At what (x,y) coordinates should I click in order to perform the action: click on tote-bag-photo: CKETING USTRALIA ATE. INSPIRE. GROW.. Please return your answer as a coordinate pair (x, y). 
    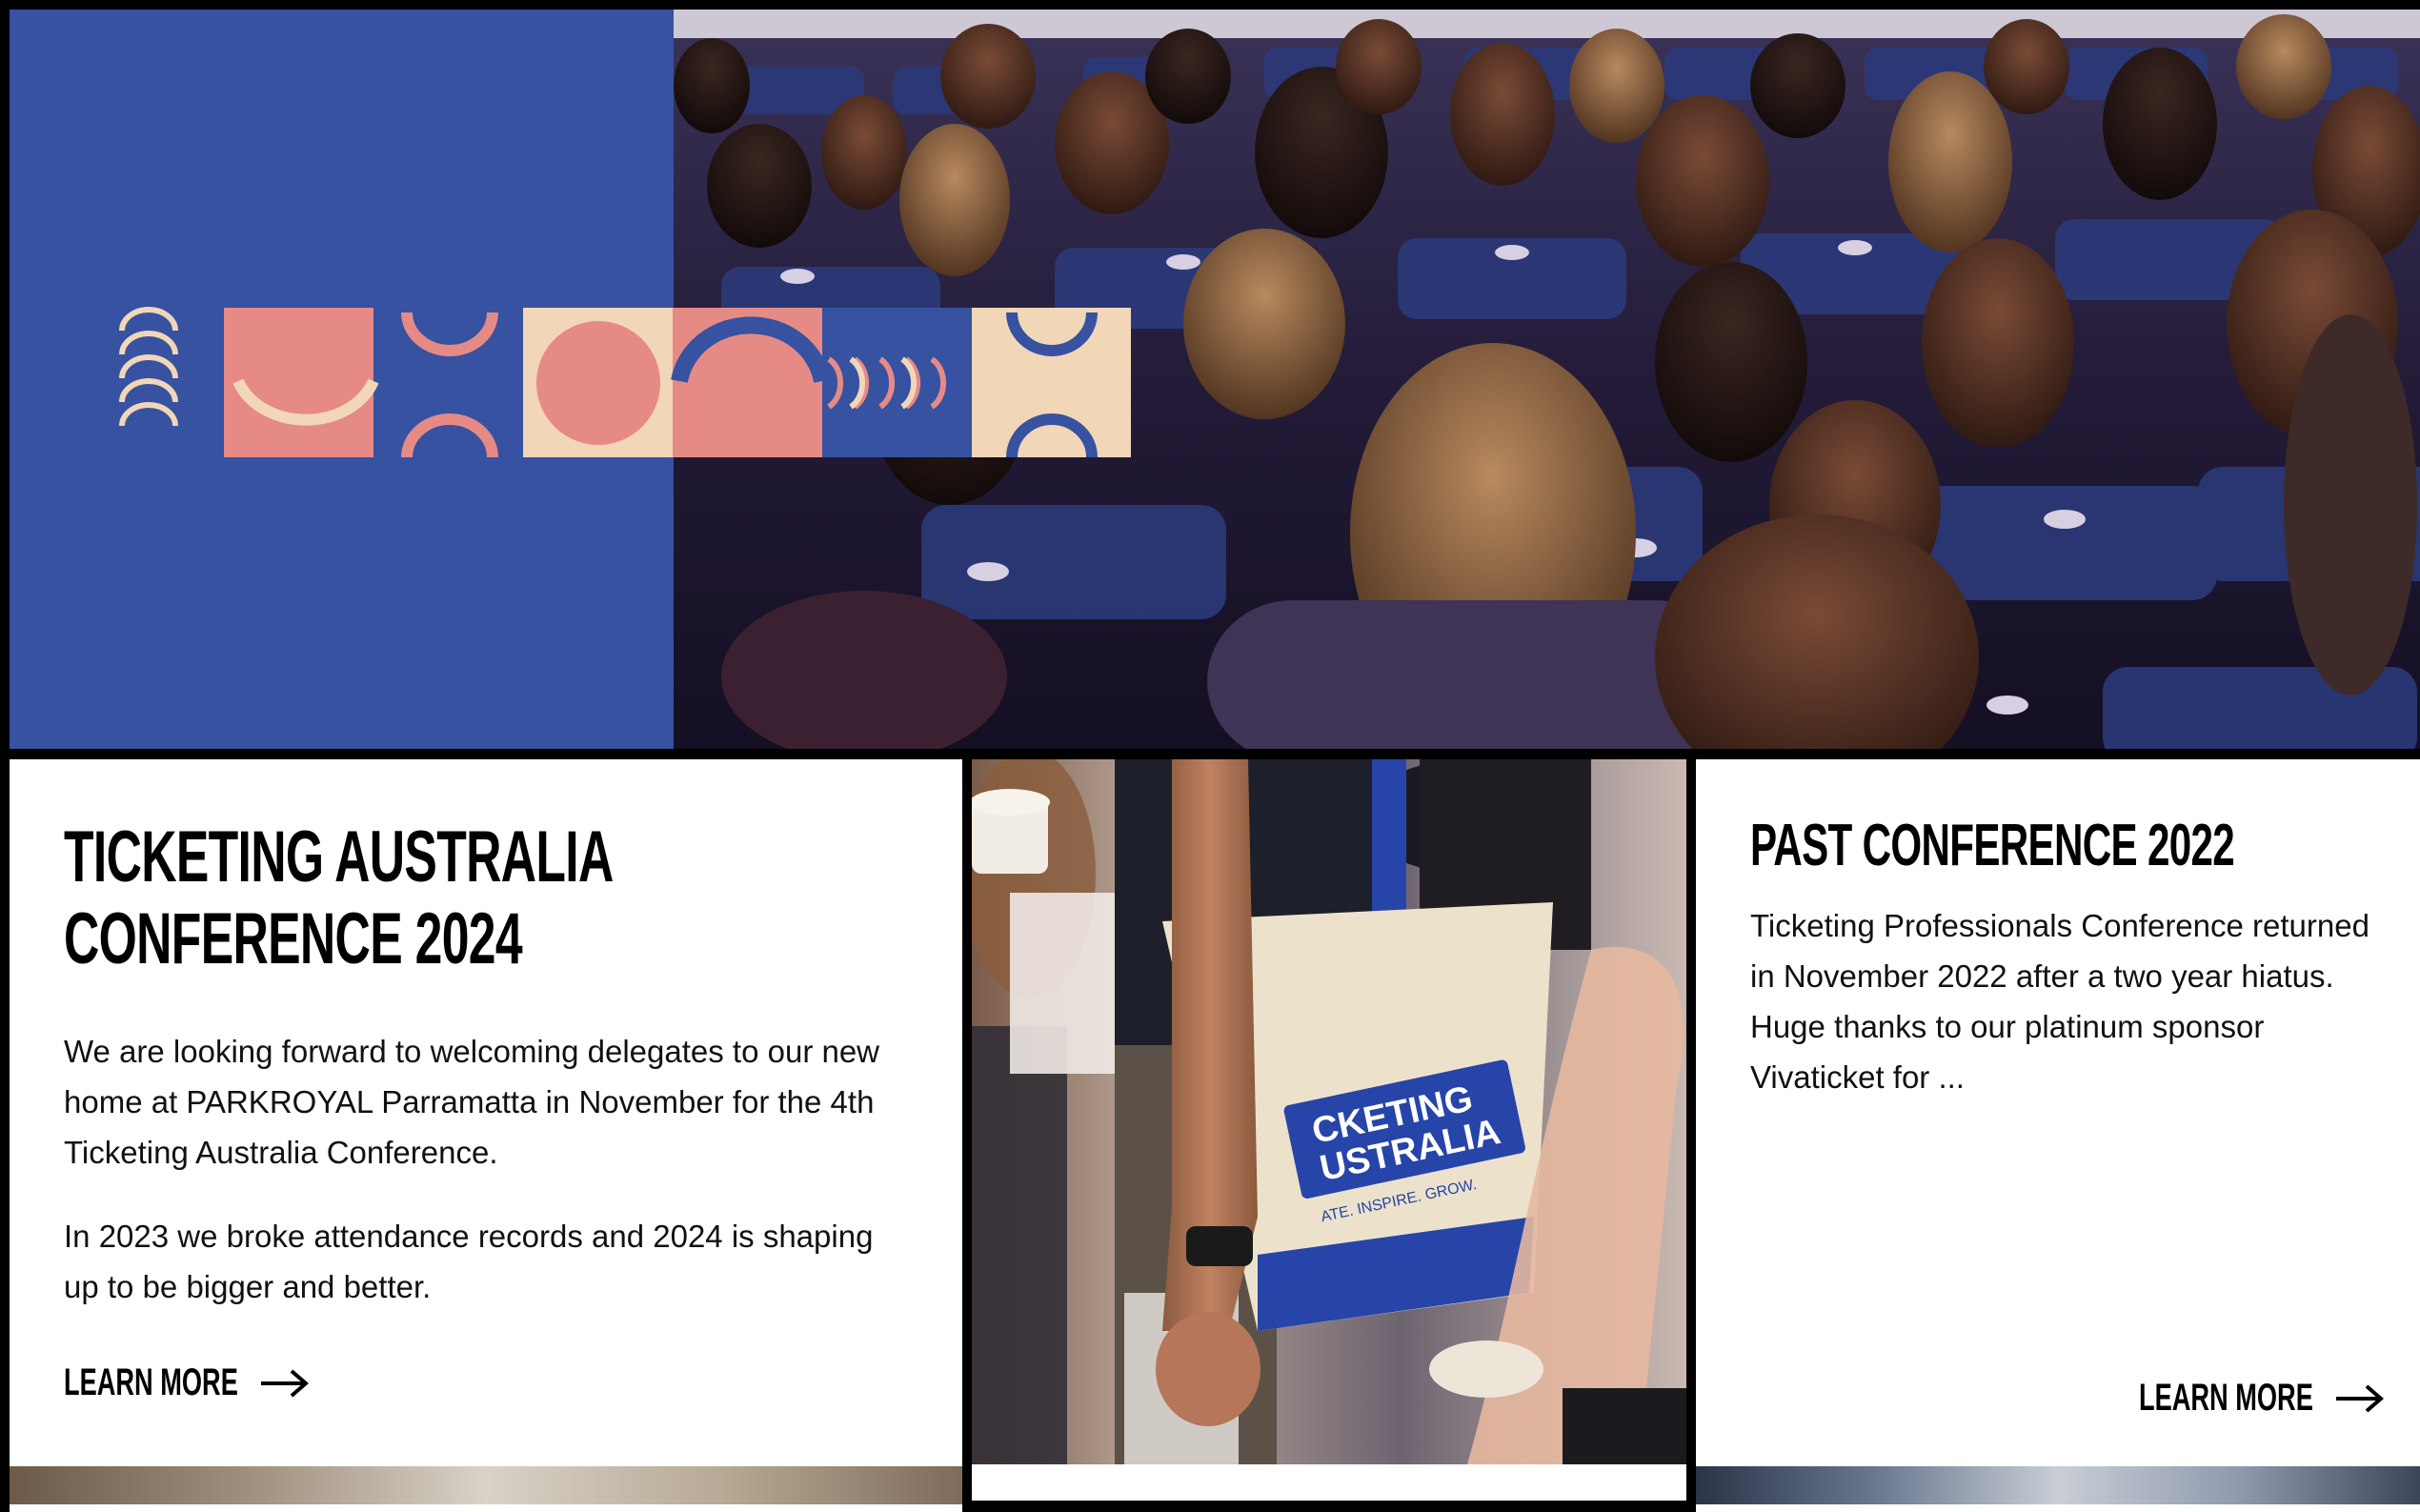
    Looking at the image, I should click on (1329, 1111).